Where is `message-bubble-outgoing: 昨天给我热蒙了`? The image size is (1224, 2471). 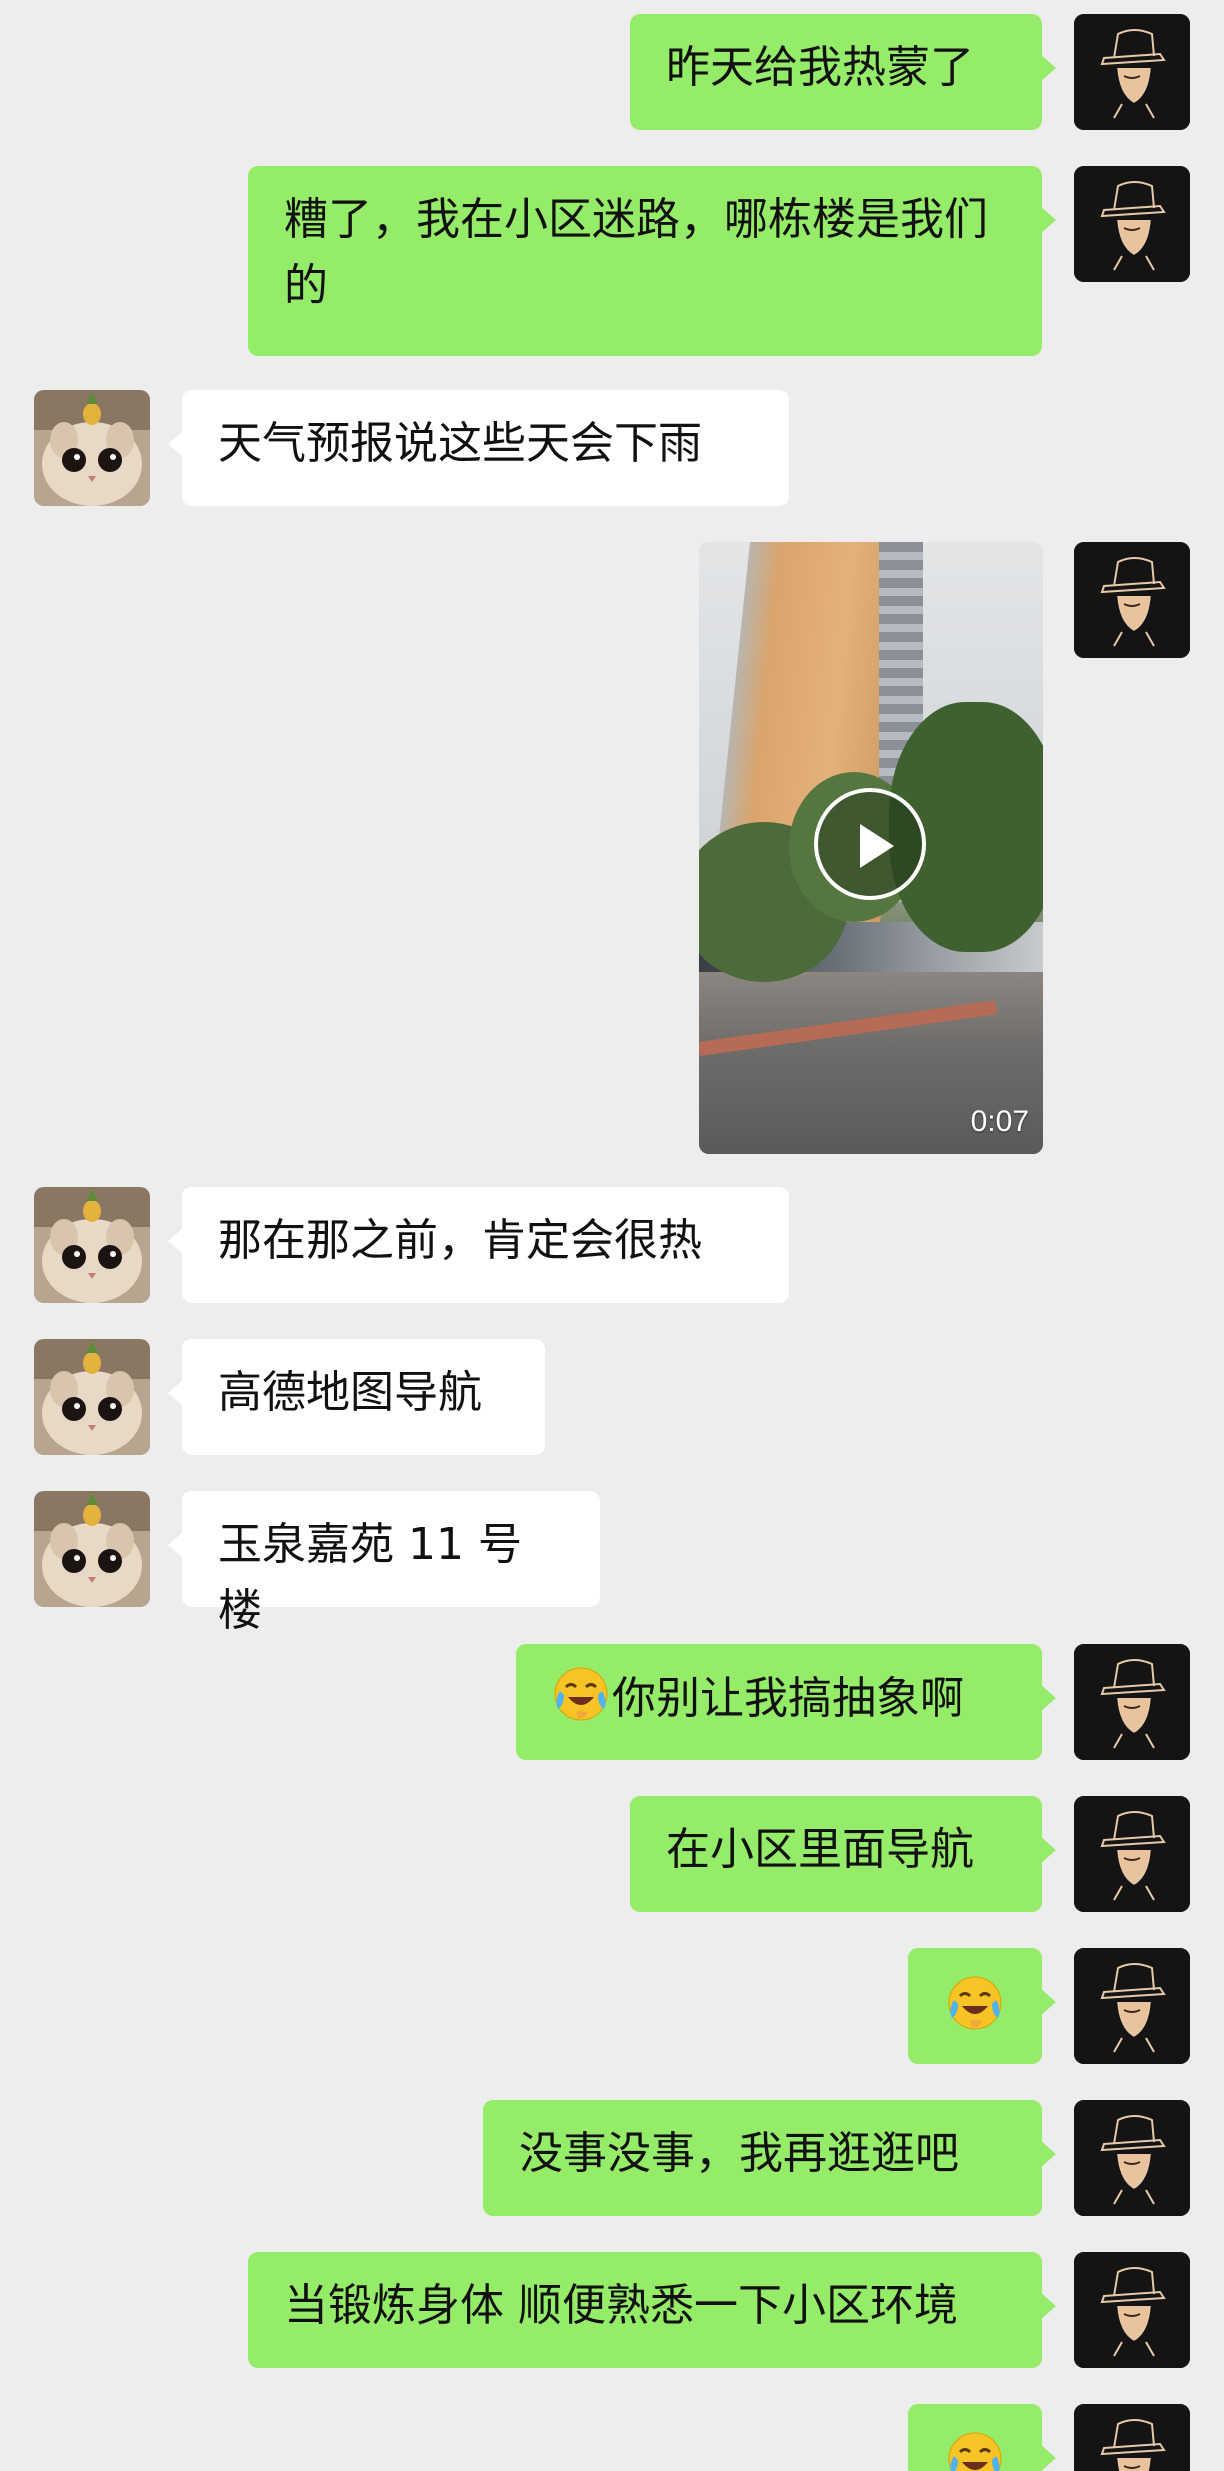 message-bubble-outgoing: 昨天给我热蒙了 is located at coordinates (843, 72).